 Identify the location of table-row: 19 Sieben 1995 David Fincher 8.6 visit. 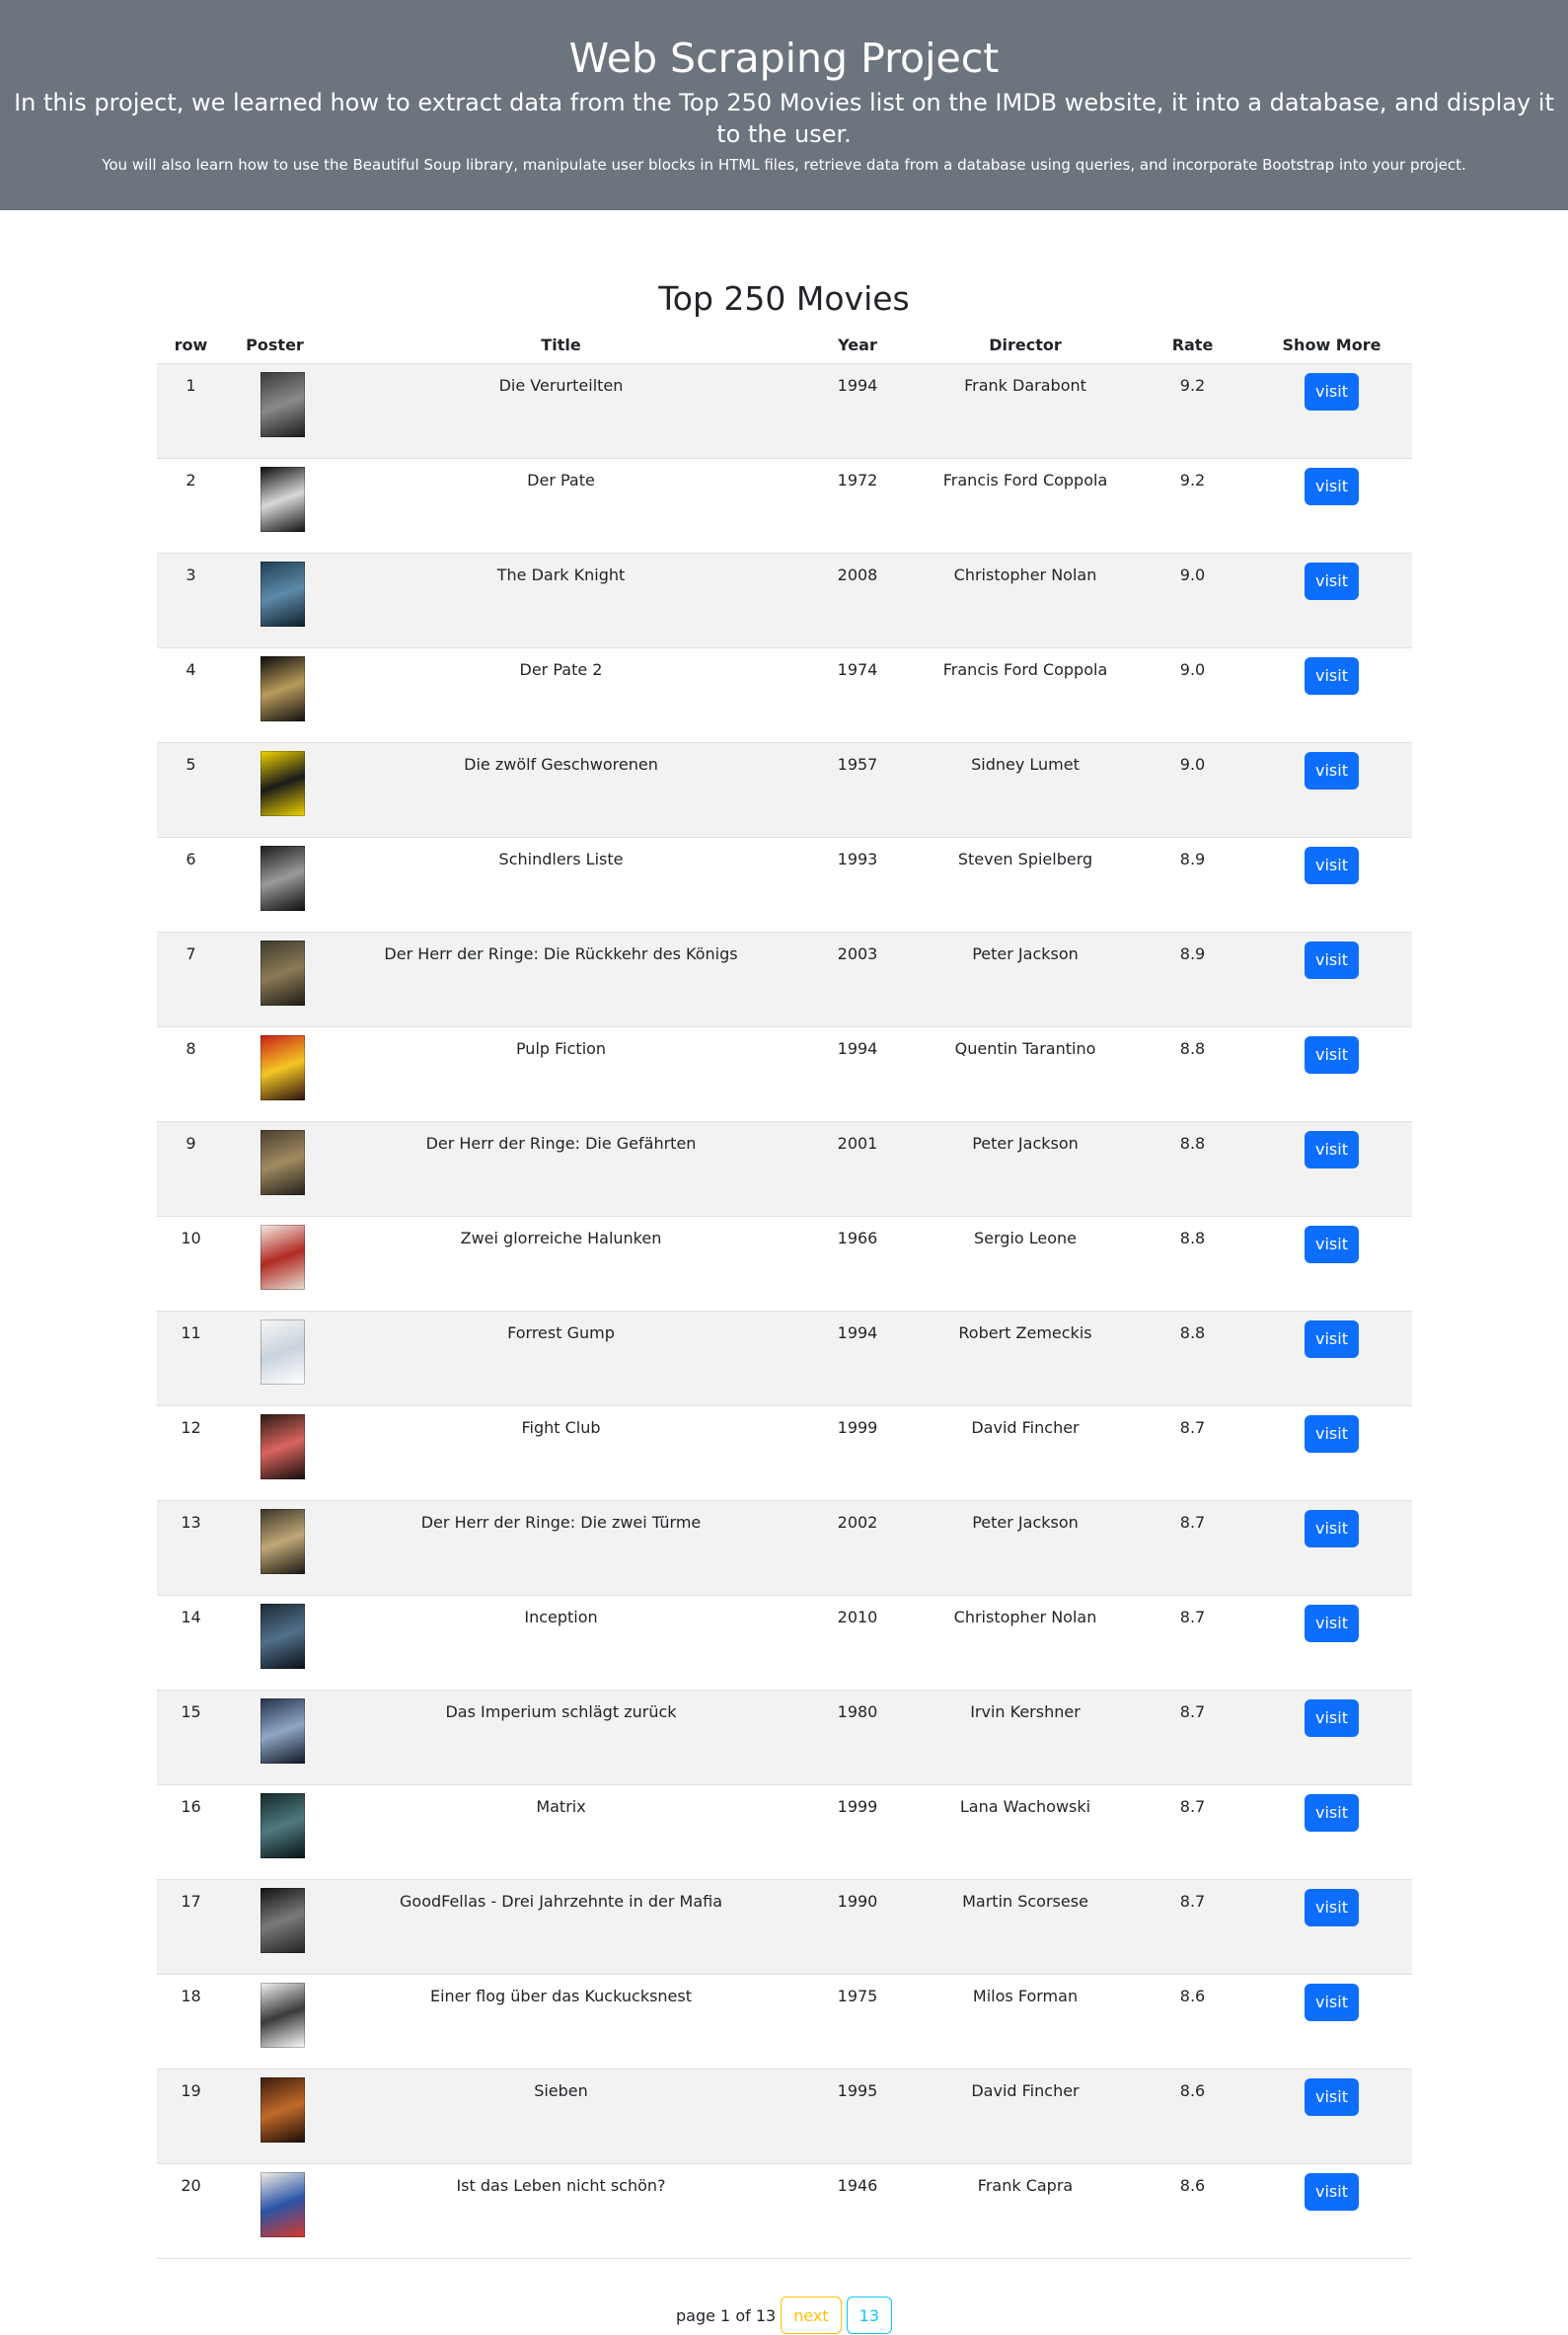
(784, 2116).